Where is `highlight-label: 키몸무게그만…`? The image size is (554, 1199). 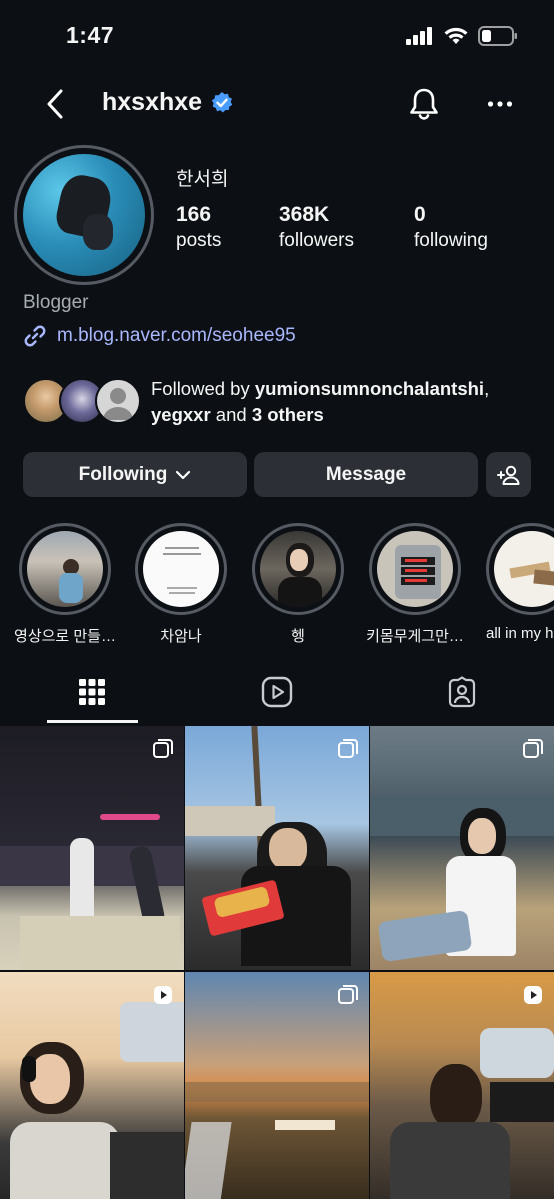 highlight-label: 키몸무게그만… is located at coordinates (415, 636).